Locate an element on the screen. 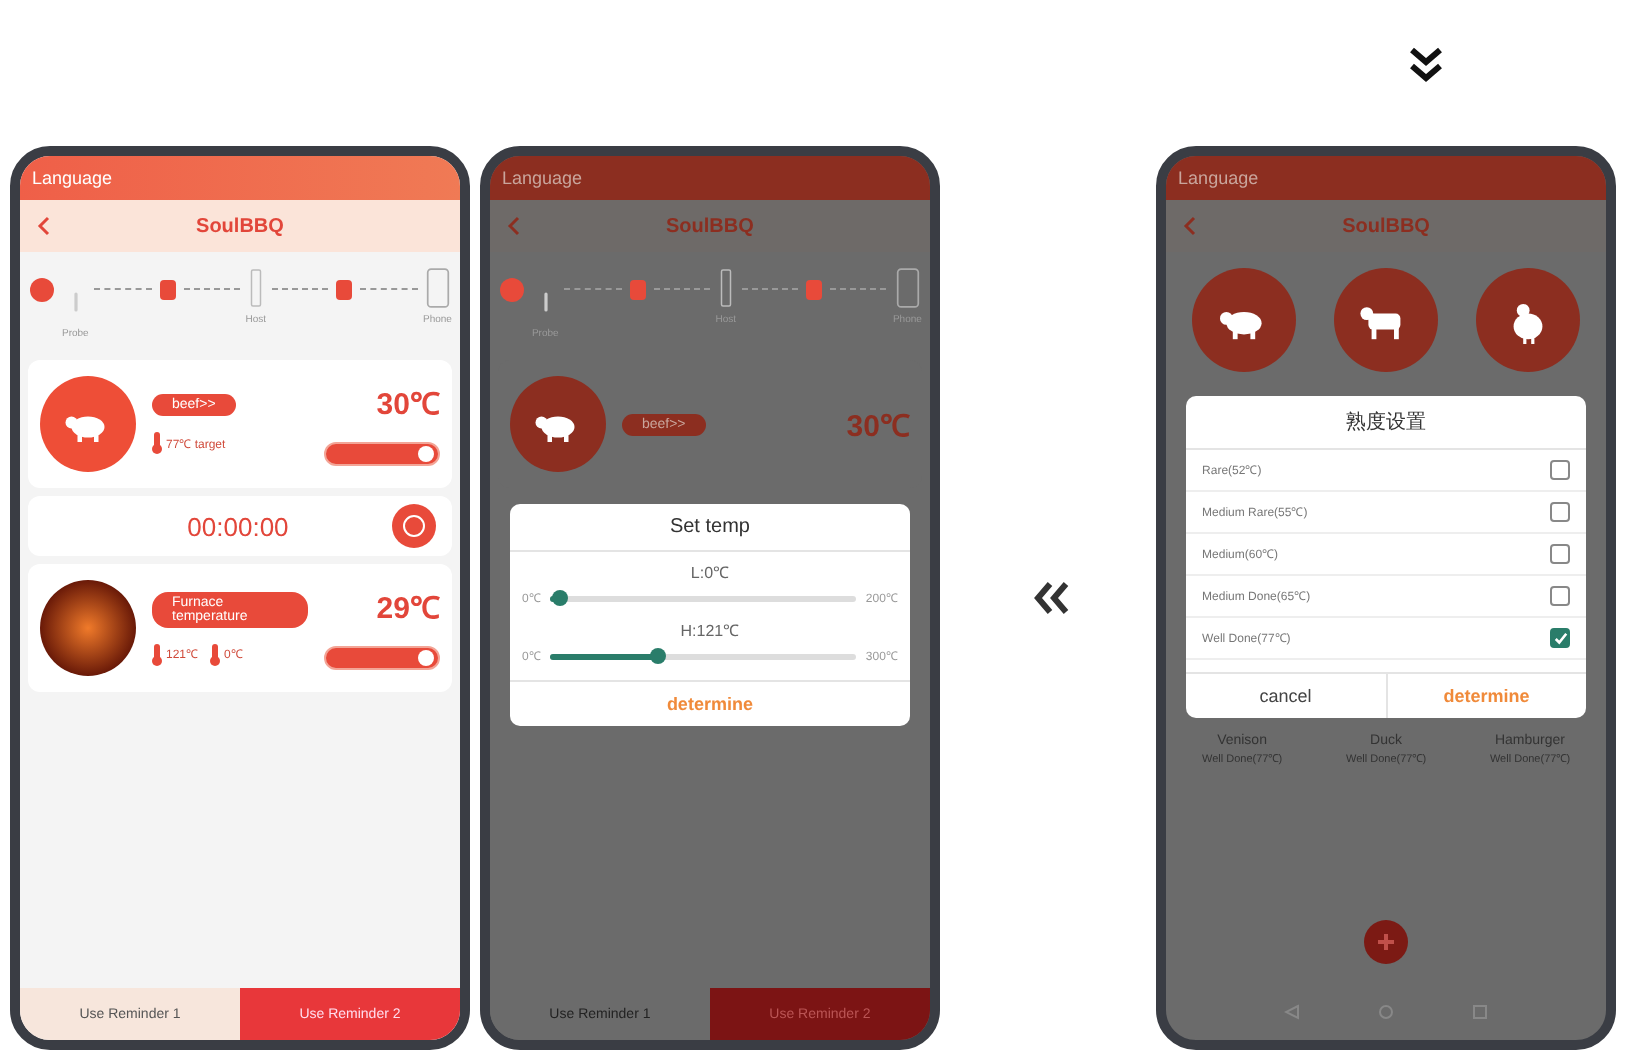 This screenshot has height=1056, width=1626. timer: 00:00:00 is located at coordinates (238, 526).